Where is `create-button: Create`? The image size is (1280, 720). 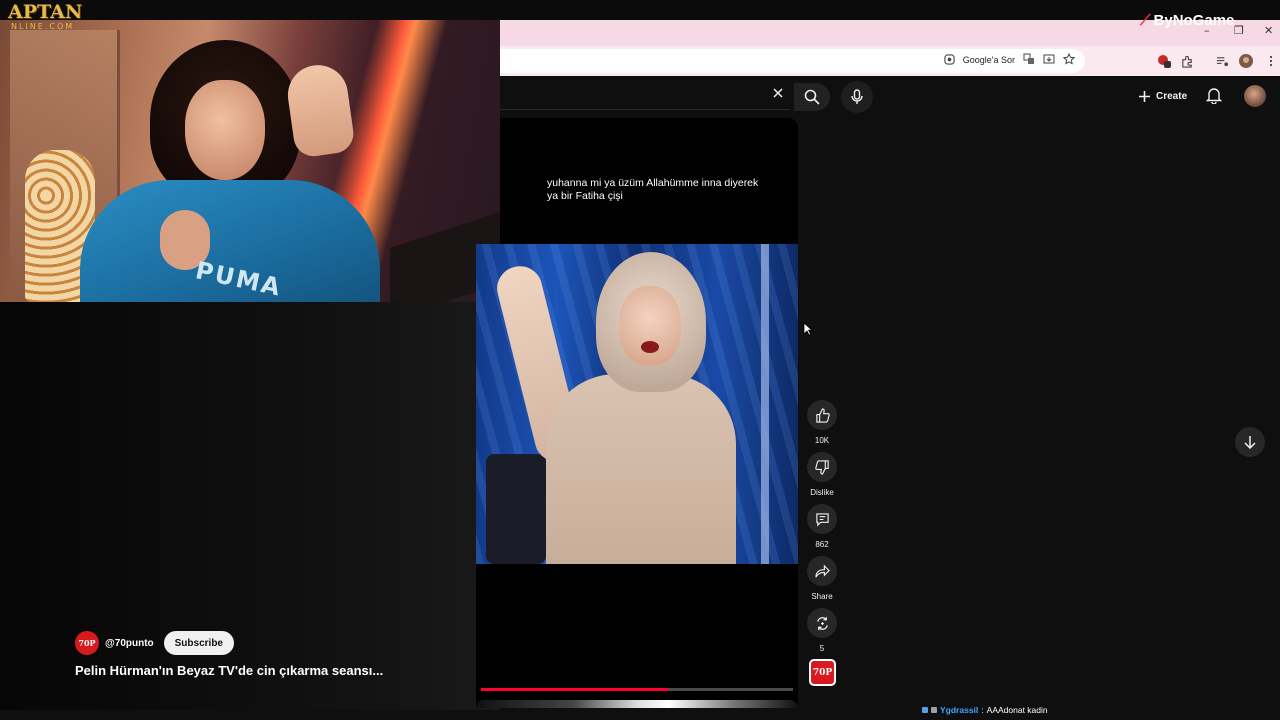
create-button: Create is located at coordinates (1162, 96).